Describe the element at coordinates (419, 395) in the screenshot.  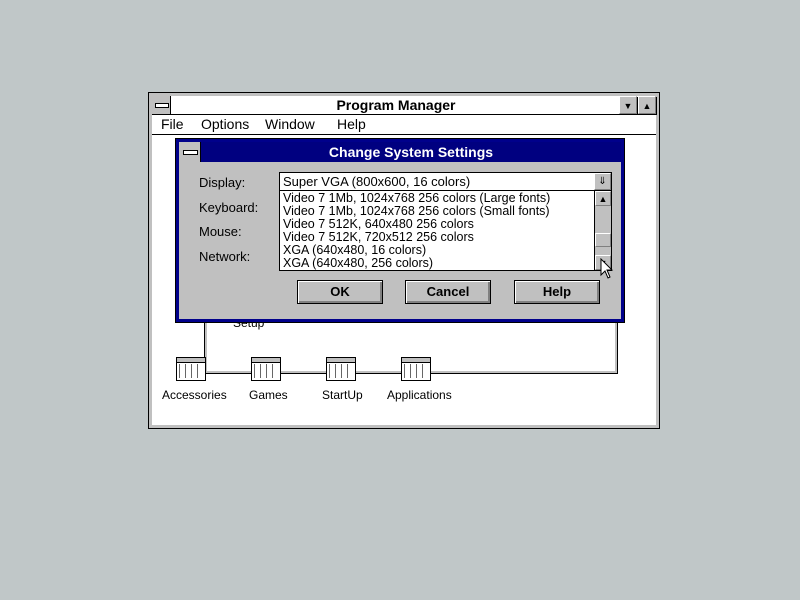
I see `applications-label: Applications` at that location.